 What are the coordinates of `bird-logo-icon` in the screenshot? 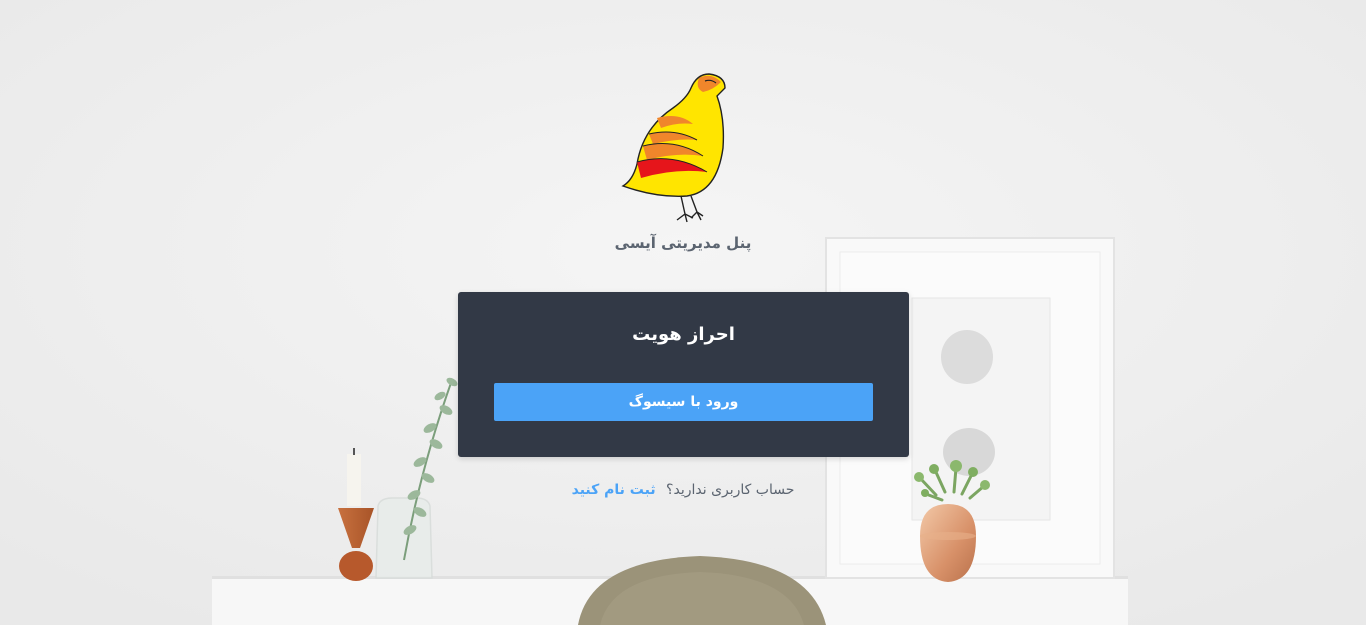 It's located at (673, 148).